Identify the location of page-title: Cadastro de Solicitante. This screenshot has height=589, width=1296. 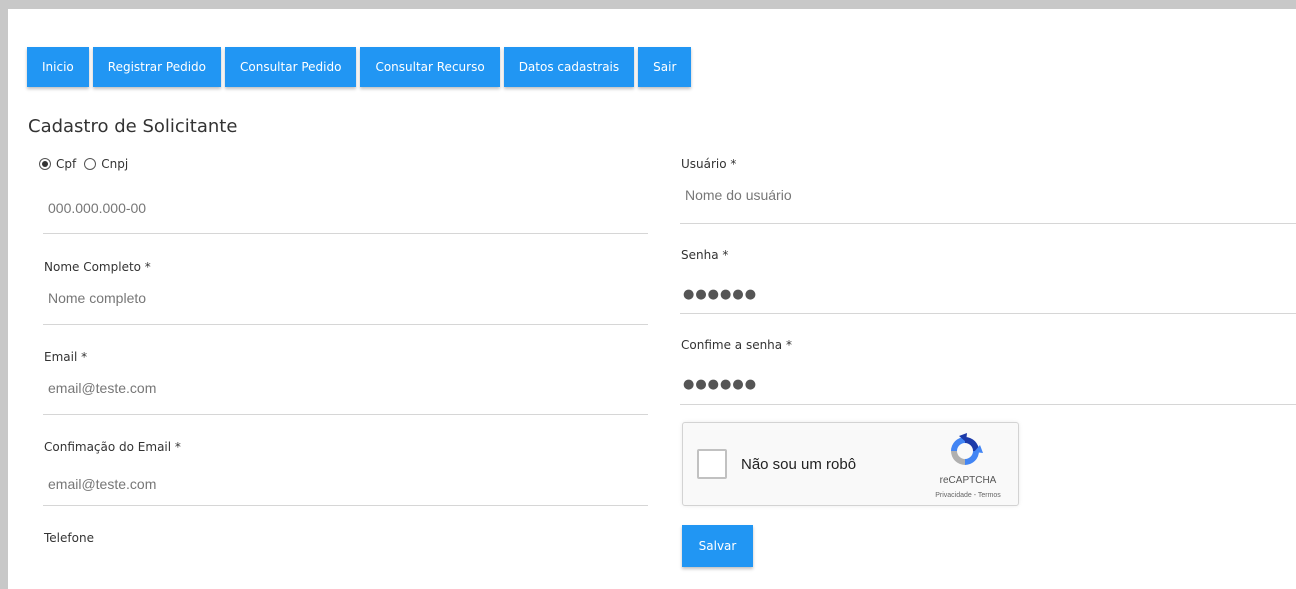
(133, 126).